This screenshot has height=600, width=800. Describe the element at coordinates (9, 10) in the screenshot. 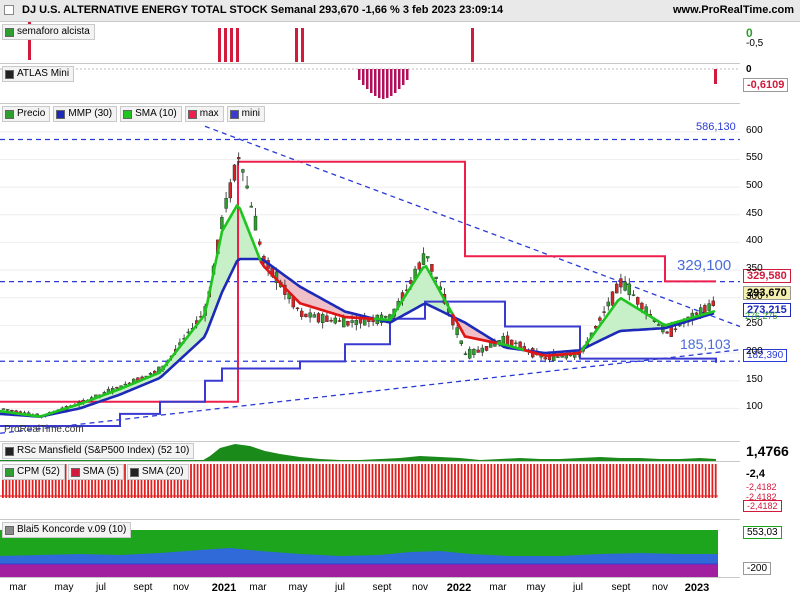

I see `window-menu-icon` at that location.